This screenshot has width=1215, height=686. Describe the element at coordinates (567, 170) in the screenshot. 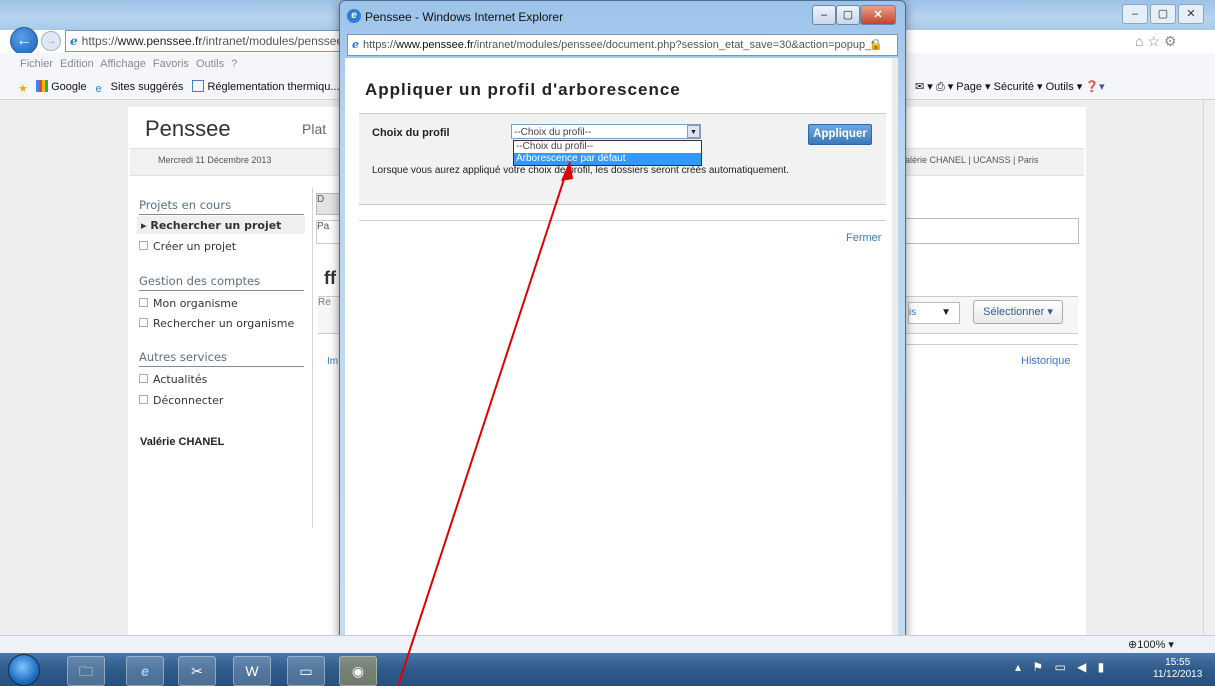

I see `arrow-head` at that location.